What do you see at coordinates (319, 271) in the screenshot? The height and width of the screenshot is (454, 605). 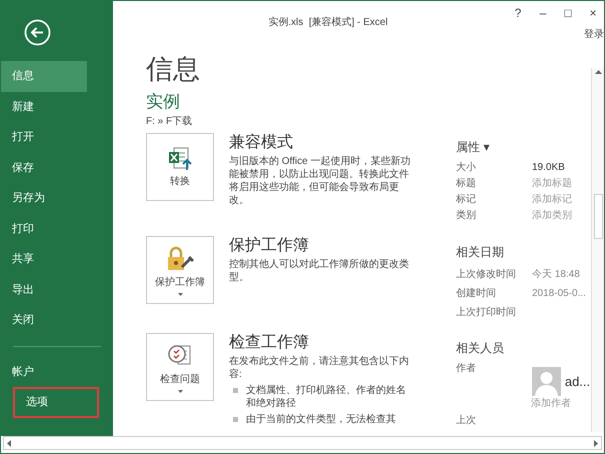 I see `section-description: 控制其他人可以对此工作簿所做的更改类型。` at bounding box center [319, 271].